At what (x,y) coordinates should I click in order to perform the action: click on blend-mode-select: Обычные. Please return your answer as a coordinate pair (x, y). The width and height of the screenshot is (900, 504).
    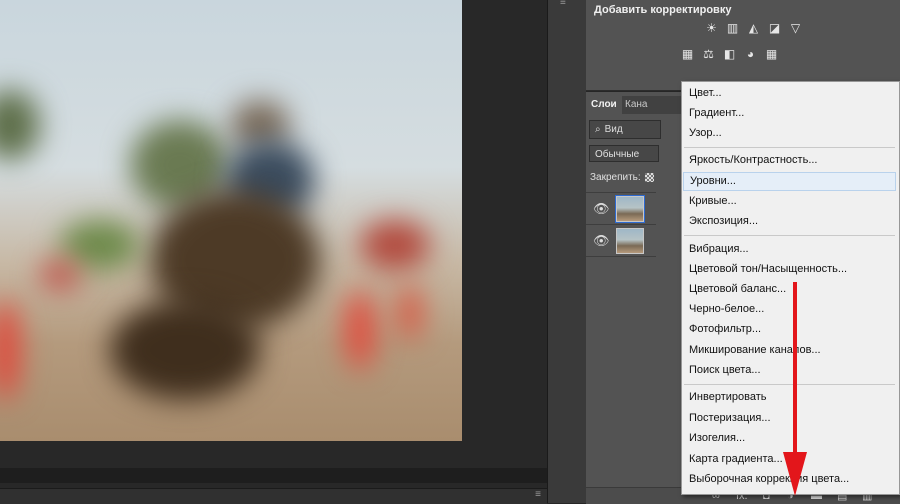
    Looking at the image, I should click on (624, 153).